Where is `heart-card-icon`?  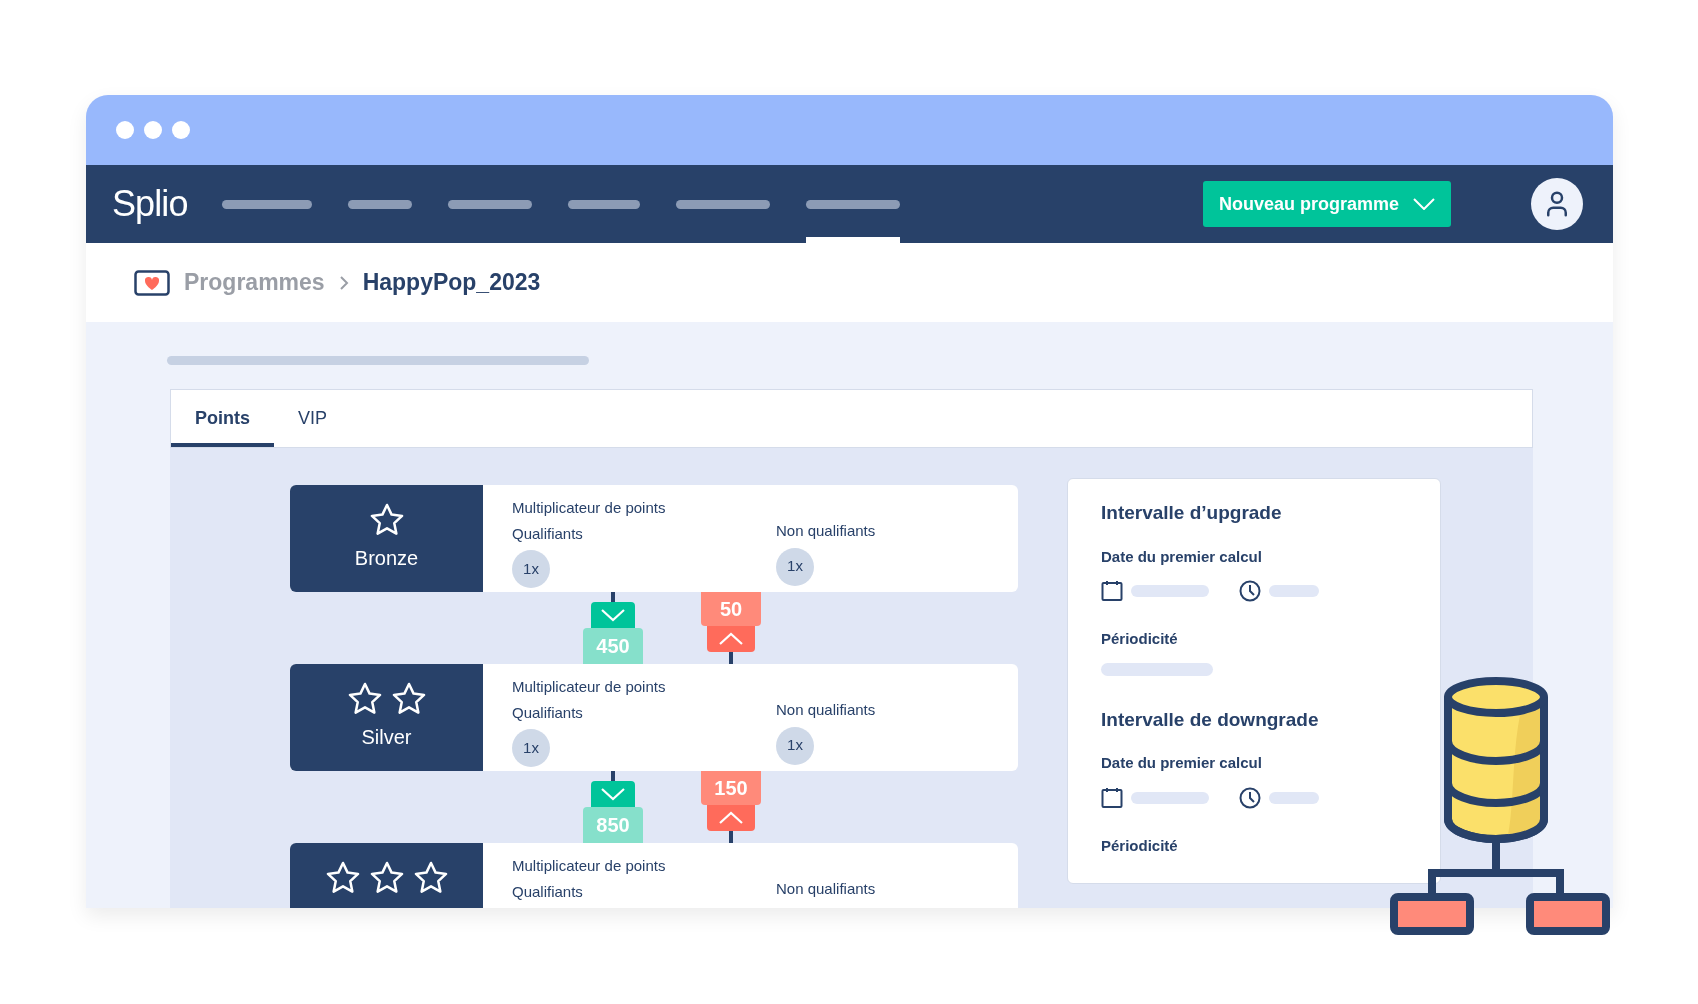 heart-card-icon is located at coordinates (152, 282).